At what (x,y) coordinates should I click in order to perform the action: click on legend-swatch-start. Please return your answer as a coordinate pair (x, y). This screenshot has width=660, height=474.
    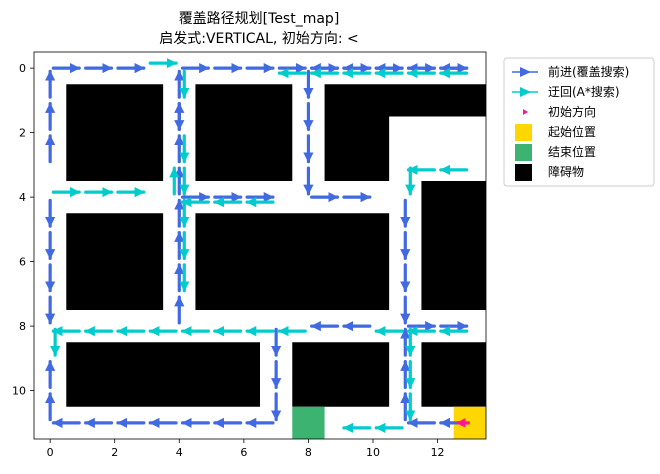
    Looking at the image, I should click on (523, 132).